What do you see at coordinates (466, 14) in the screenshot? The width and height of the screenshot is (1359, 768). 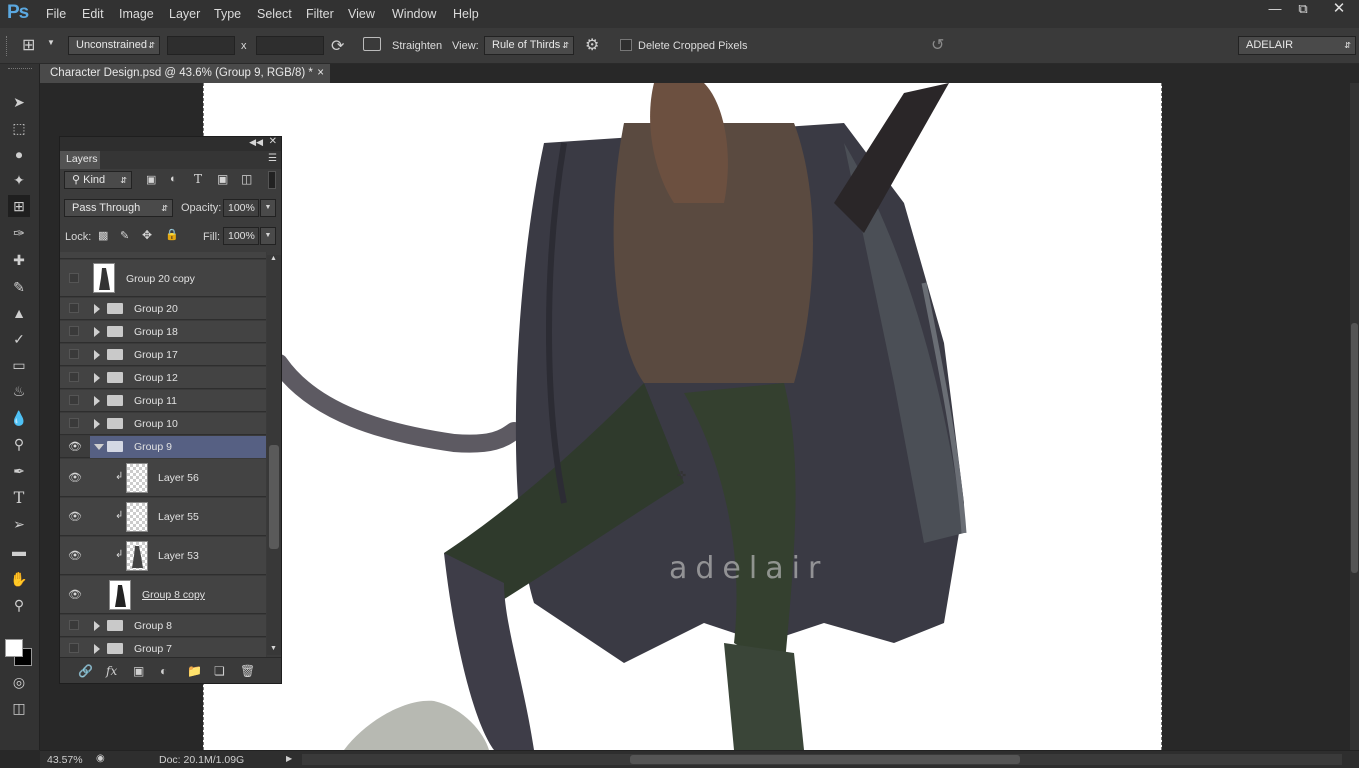 I see `menu-help: Help` at bounding box center [466, 14].